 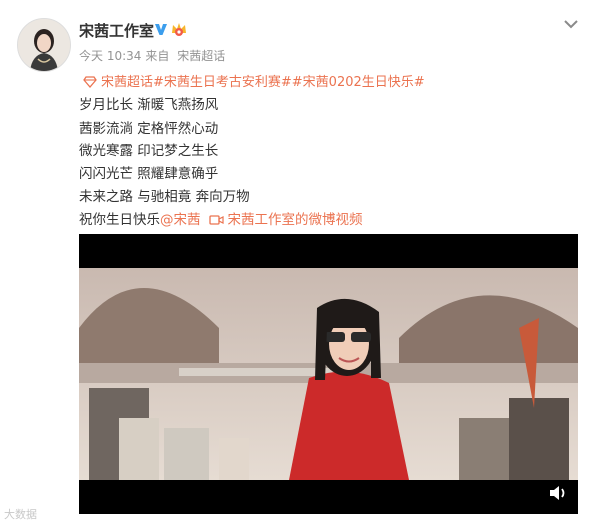 What do you see at coordinates (149, 151) in the screenshot?
I see `post-line: 微光寒露 印记梦之生长` at bounding box center [149, 151].